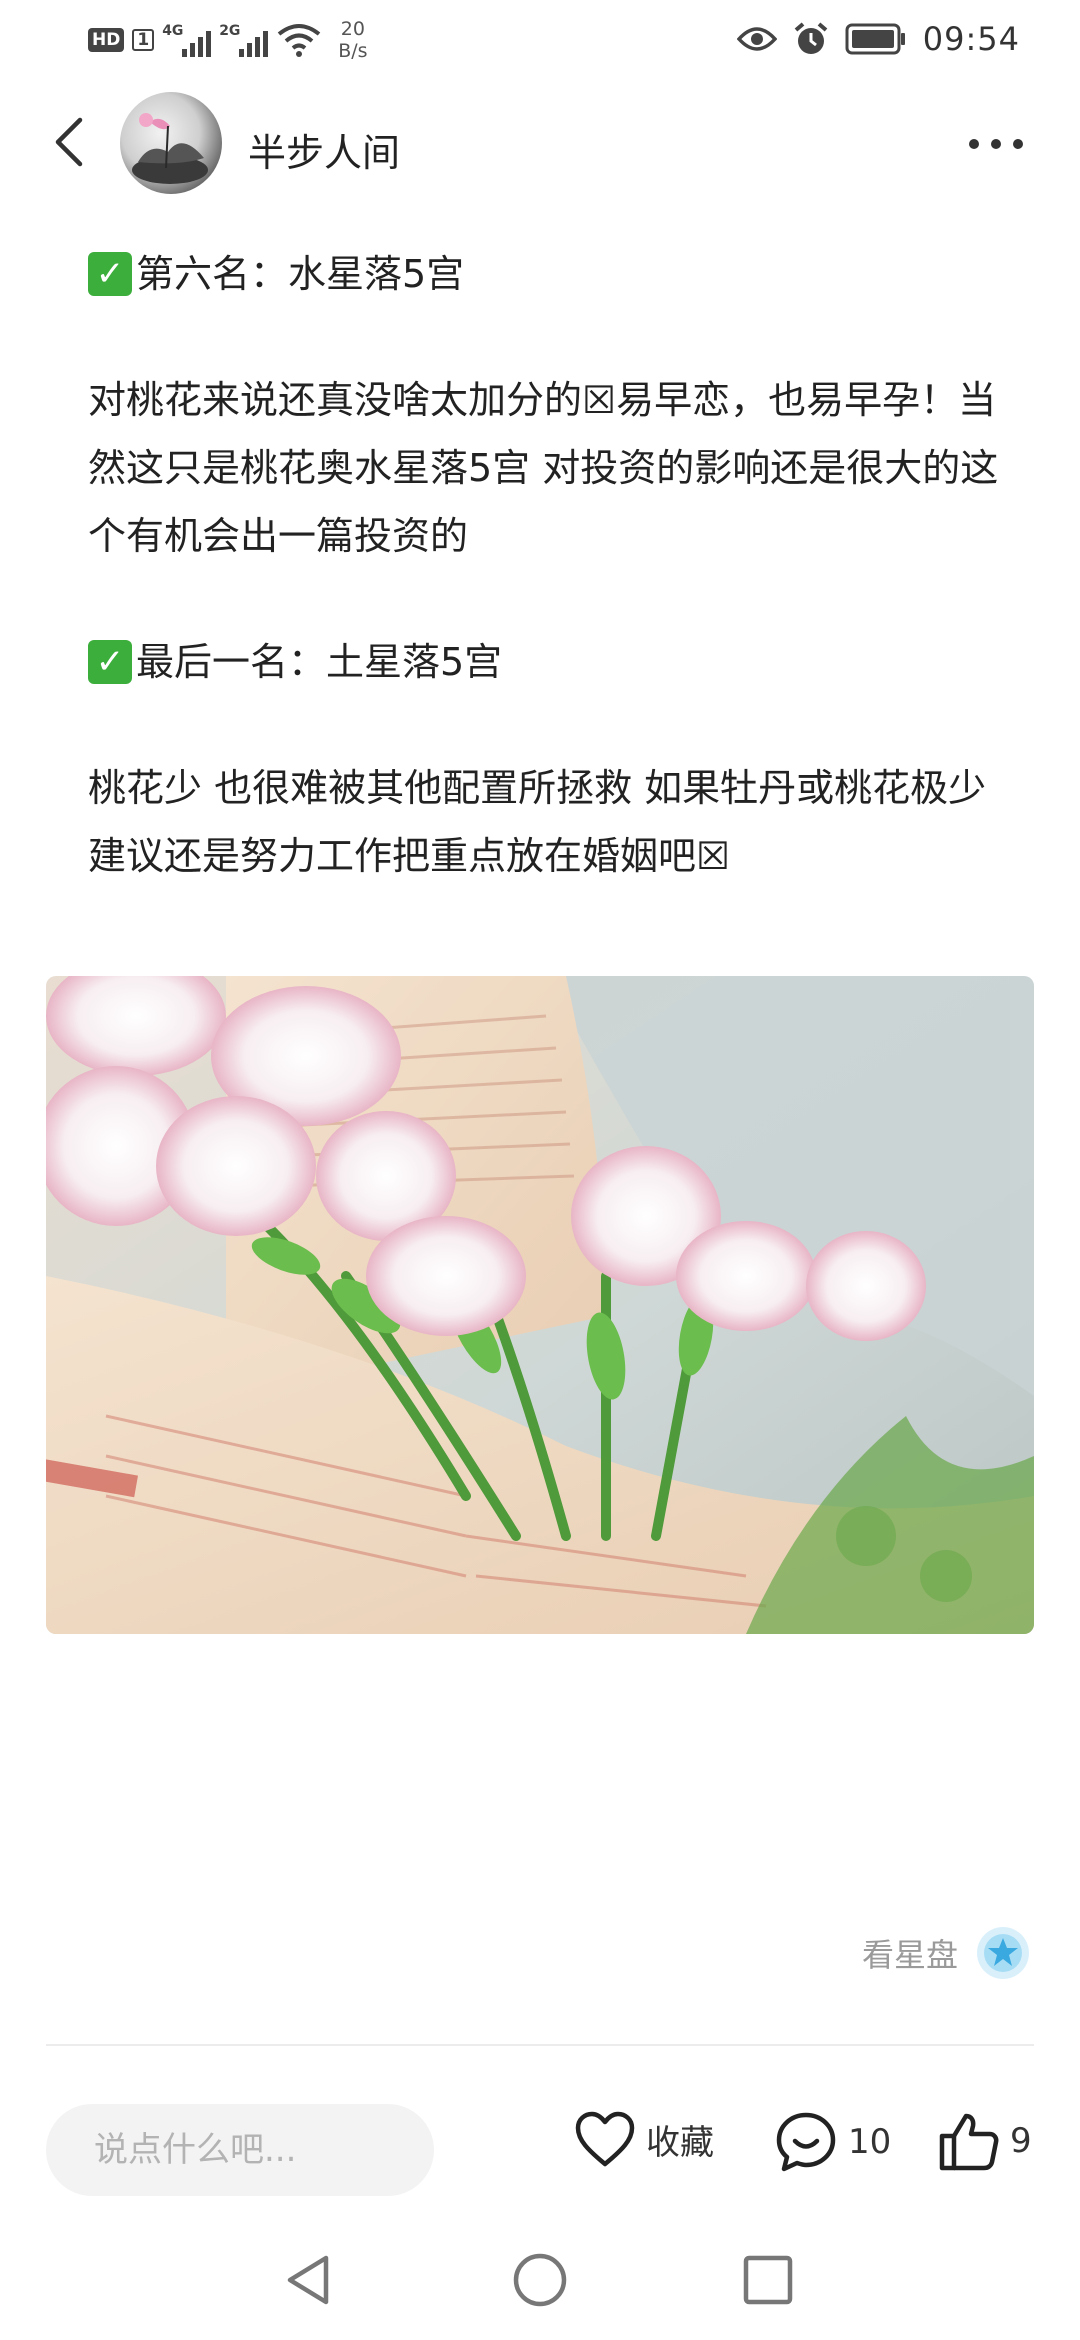 Image resolution: width=1080 pixels, height=2340 pixels. What do you see at coordinates (319, 662) in the screenshot?
I see `section-heading-2-text: 最后一名：土星落5宫` at bounding box center [319, 662].